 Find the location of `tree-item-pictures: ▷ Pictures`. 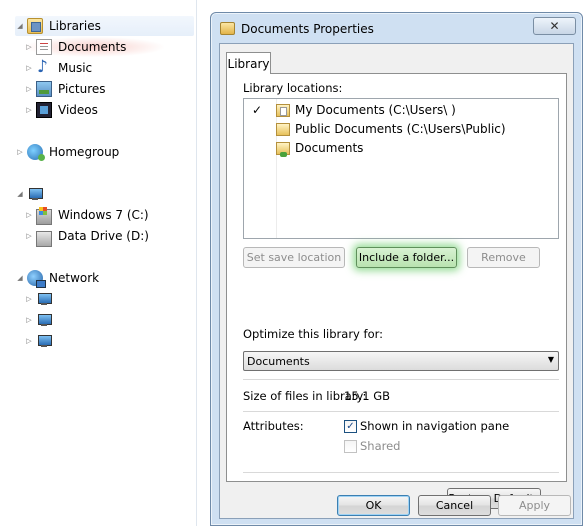

tree-item-pictures: ▷ Pictures is located at coordinates (65, 89).